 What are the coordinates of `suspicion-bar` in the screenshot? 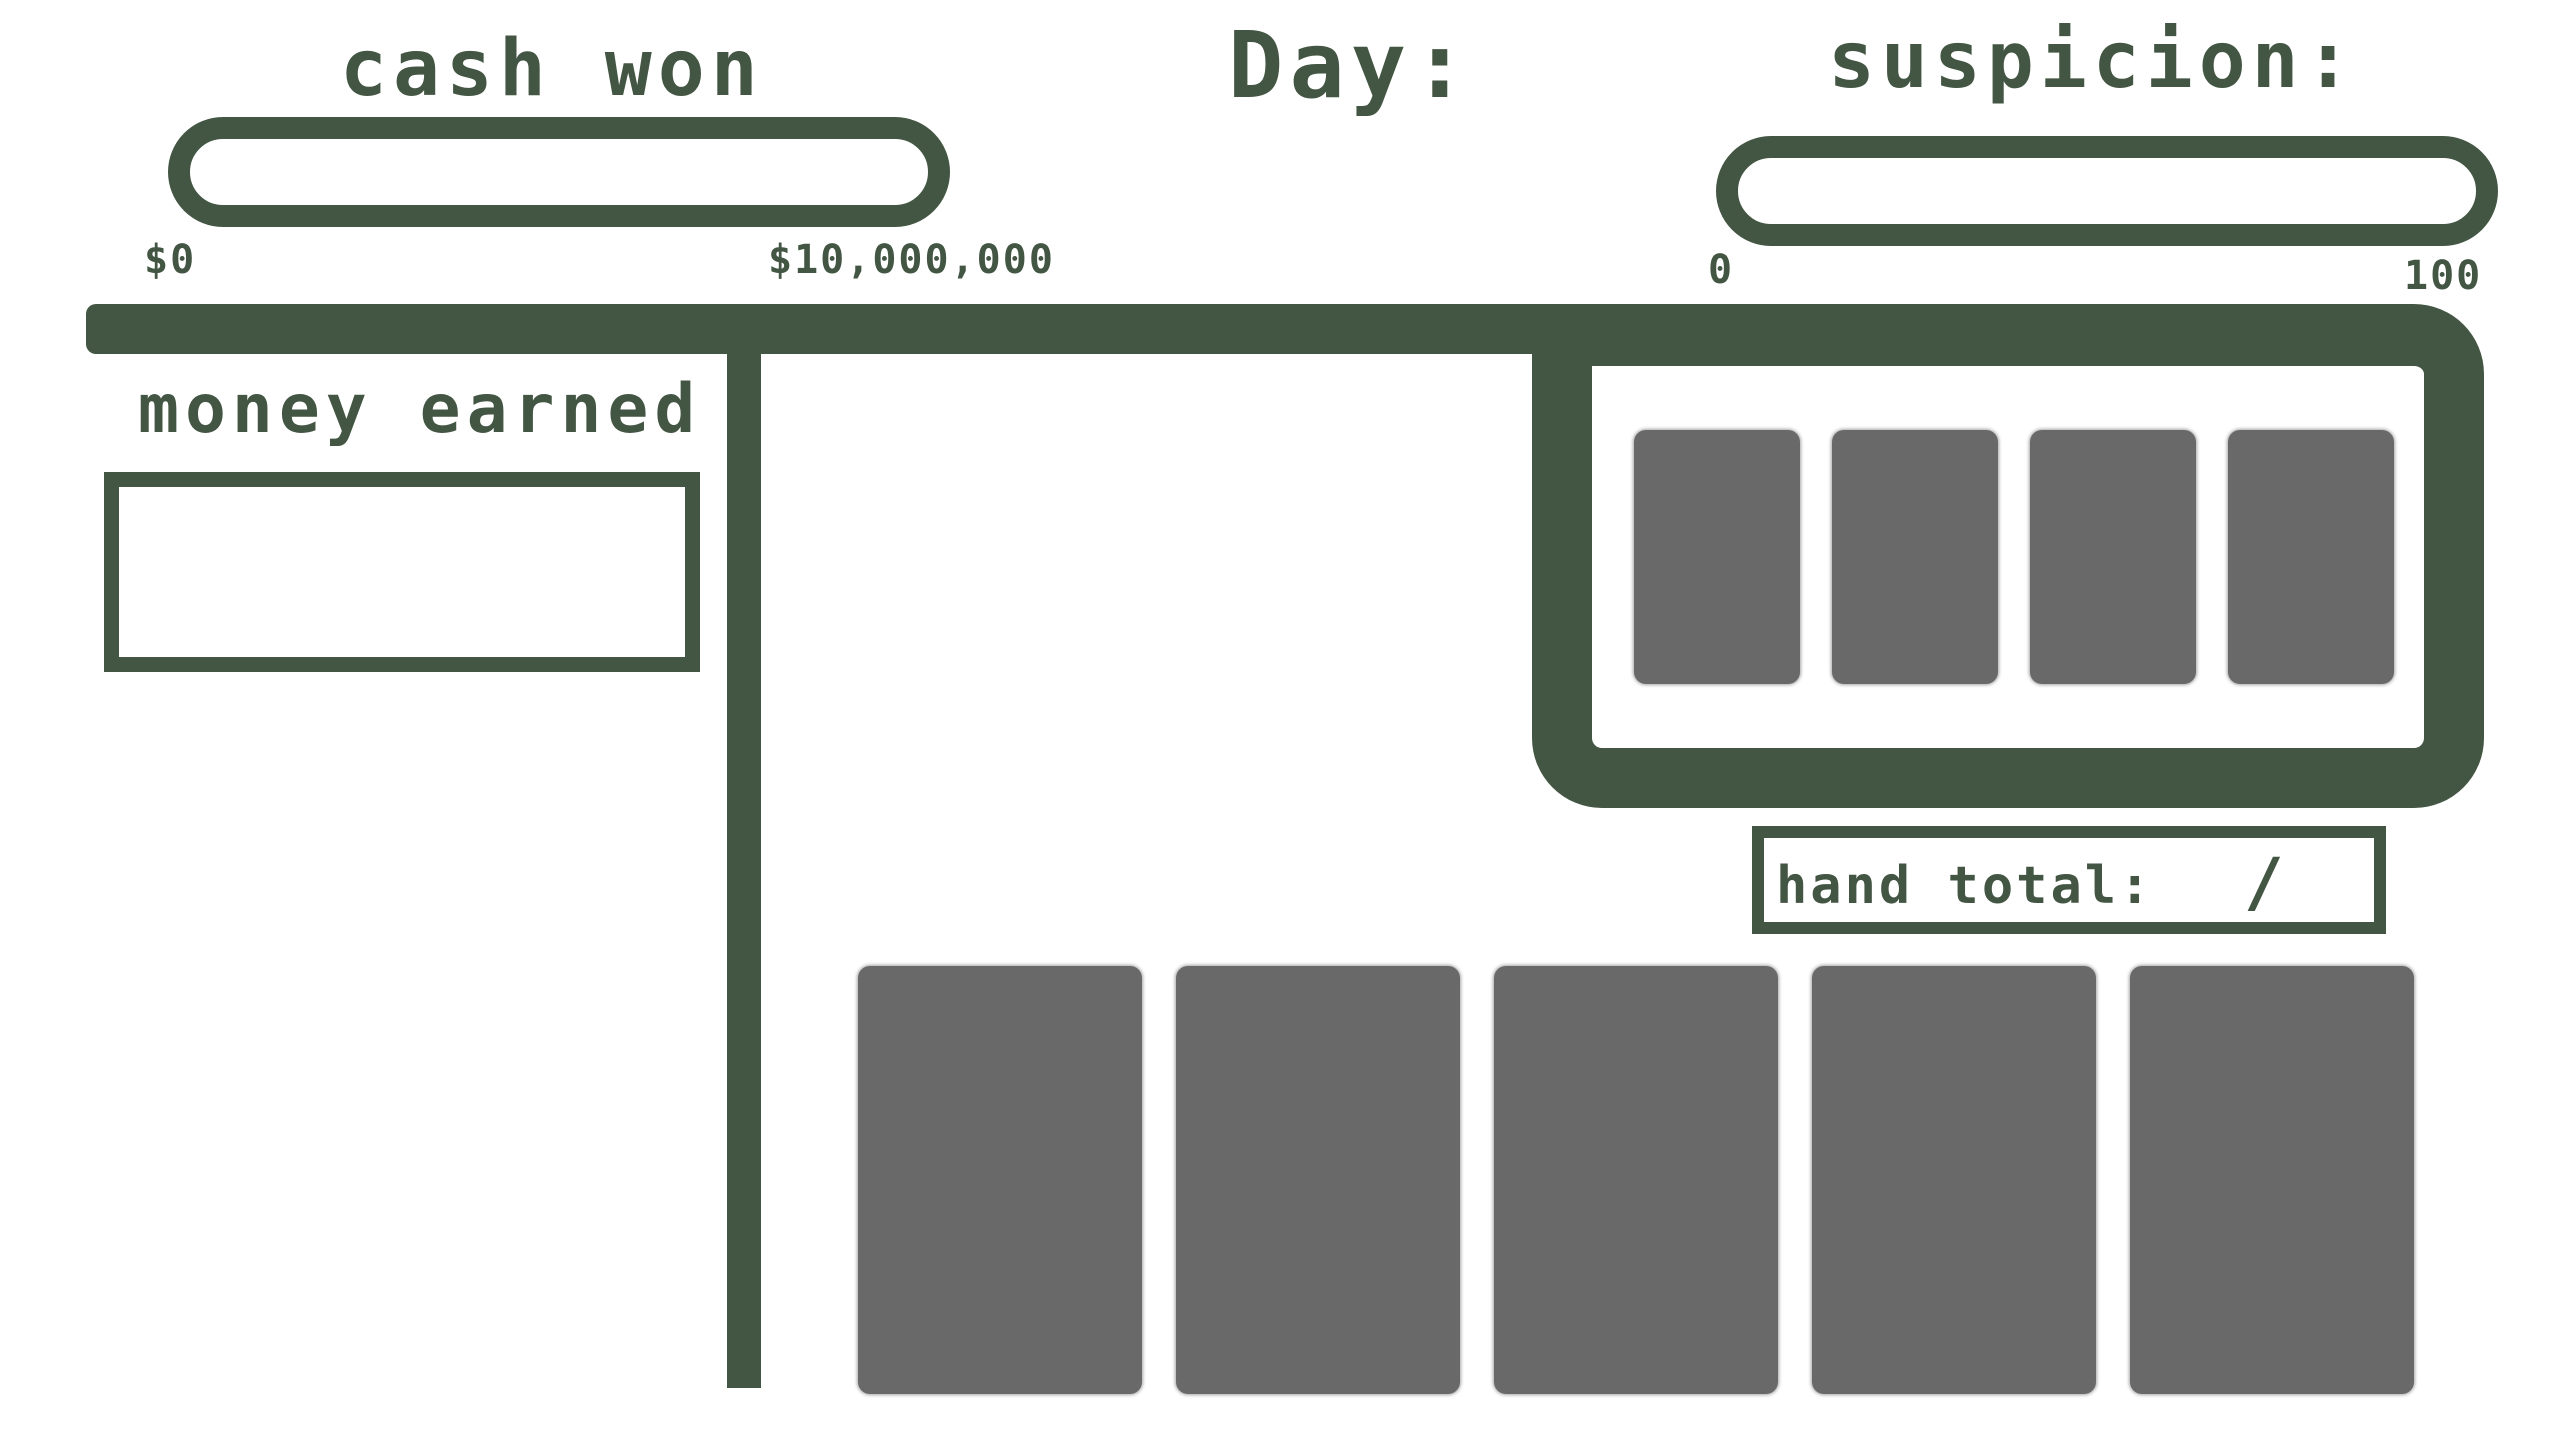 It's located at (2107, 191).